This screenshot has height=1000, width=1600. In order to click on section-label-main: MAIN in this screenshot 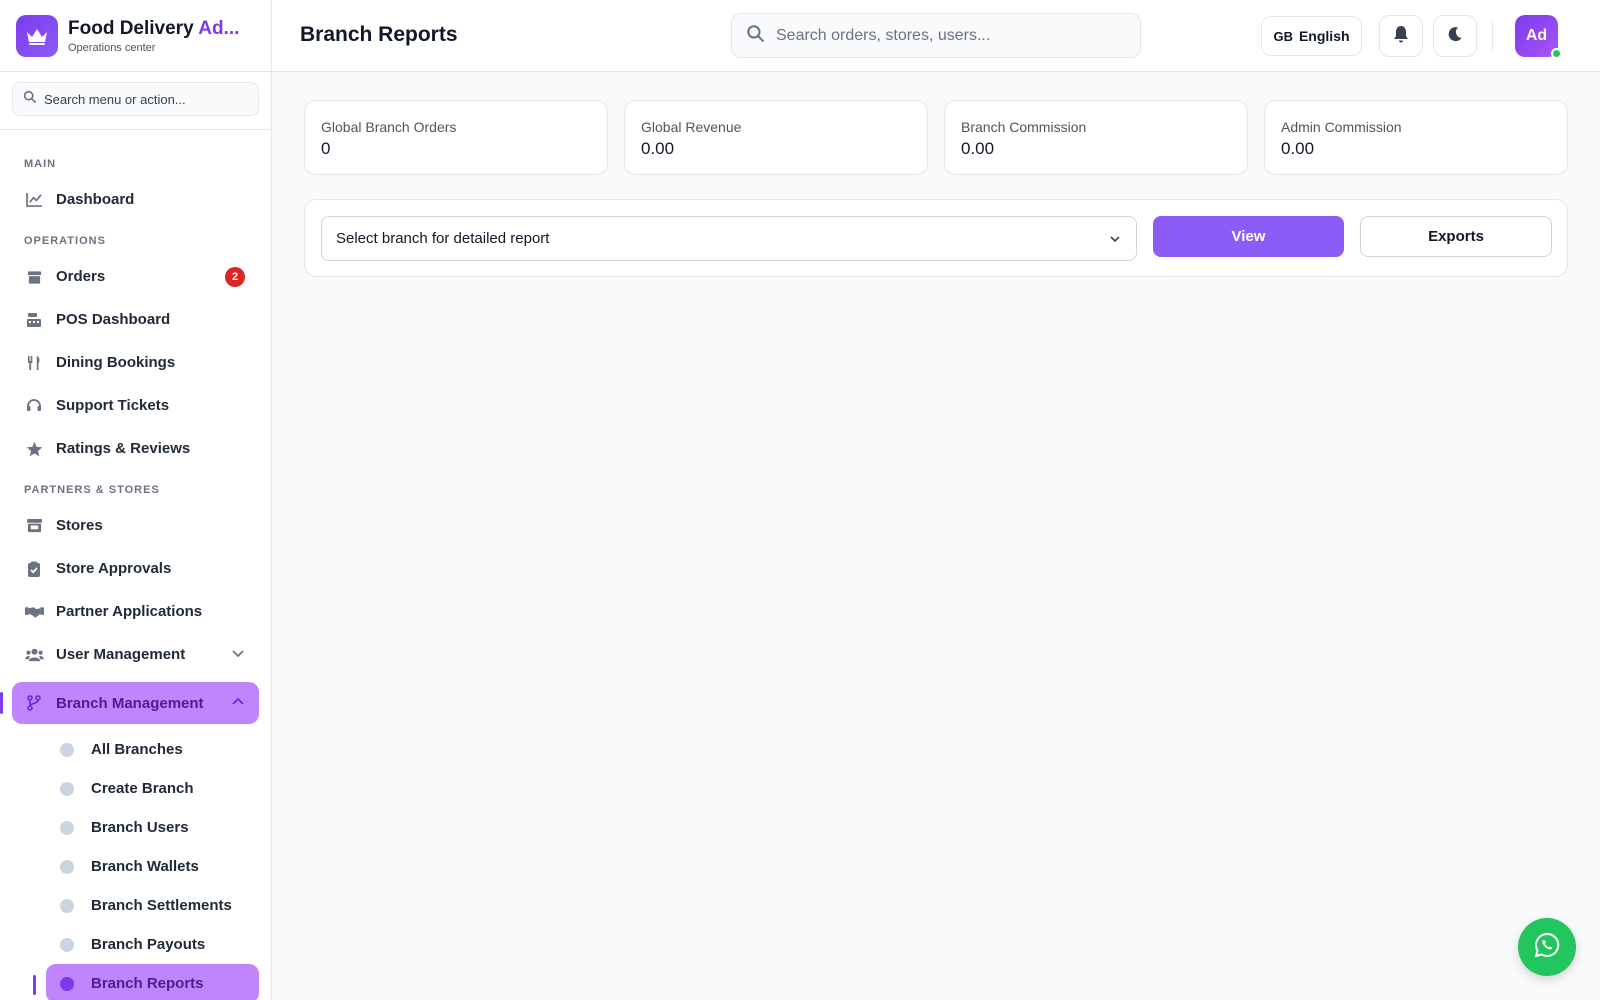, I will do `click(40, 164)`.